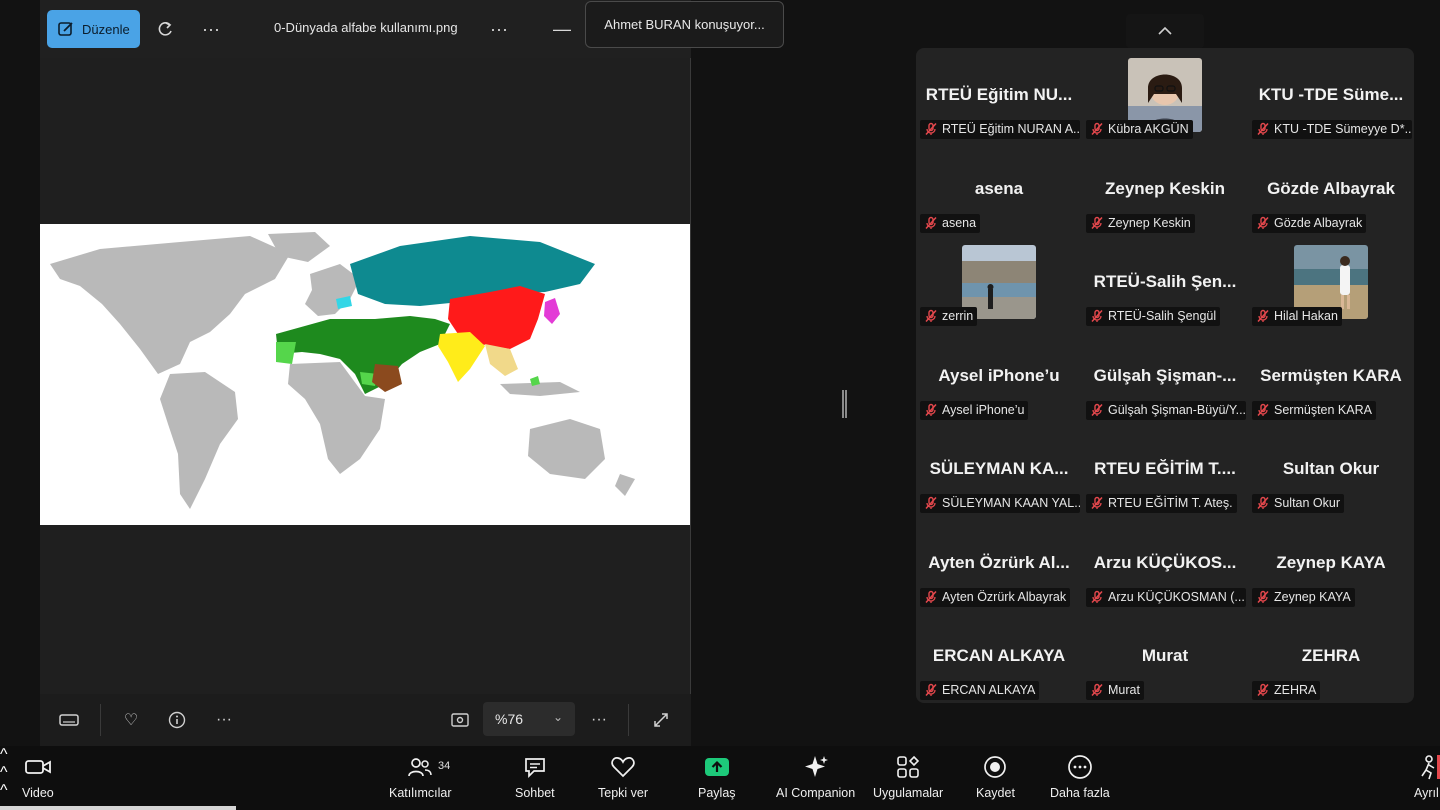 This screenshot has width=1440, height=810. I want to click on participant-name-label: RTEÜ-Salih Şengül, so click(1153, 316).